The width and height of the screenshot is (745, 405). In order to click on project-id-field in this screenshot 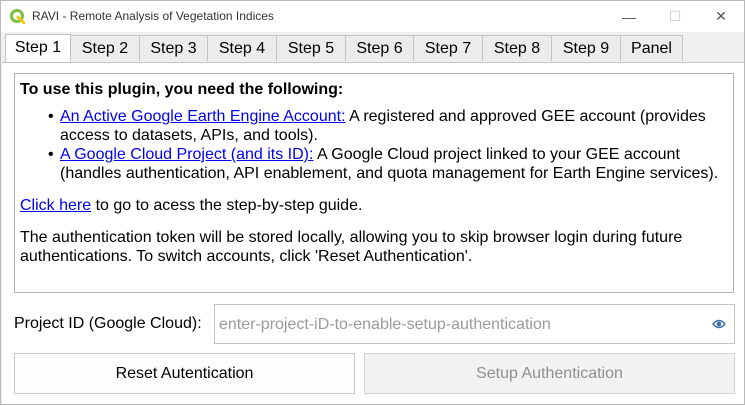, I will do `click(474, 324)`.